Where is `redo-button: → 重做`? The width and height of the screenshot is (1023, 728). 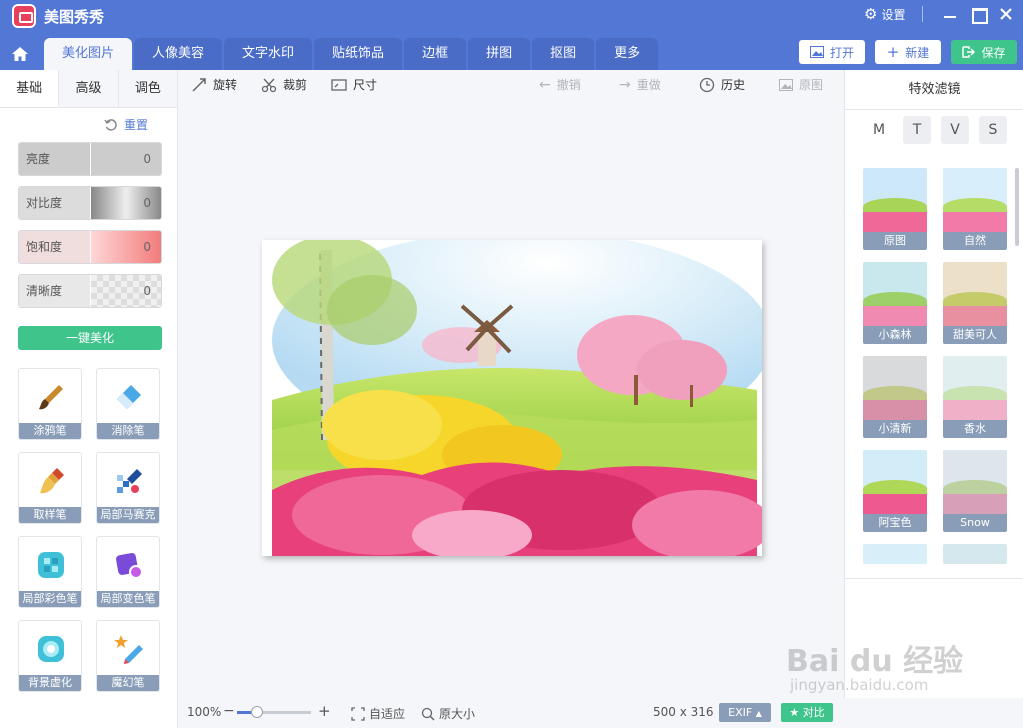
redo-button: → 重做 is located at coordinates (640, 84).